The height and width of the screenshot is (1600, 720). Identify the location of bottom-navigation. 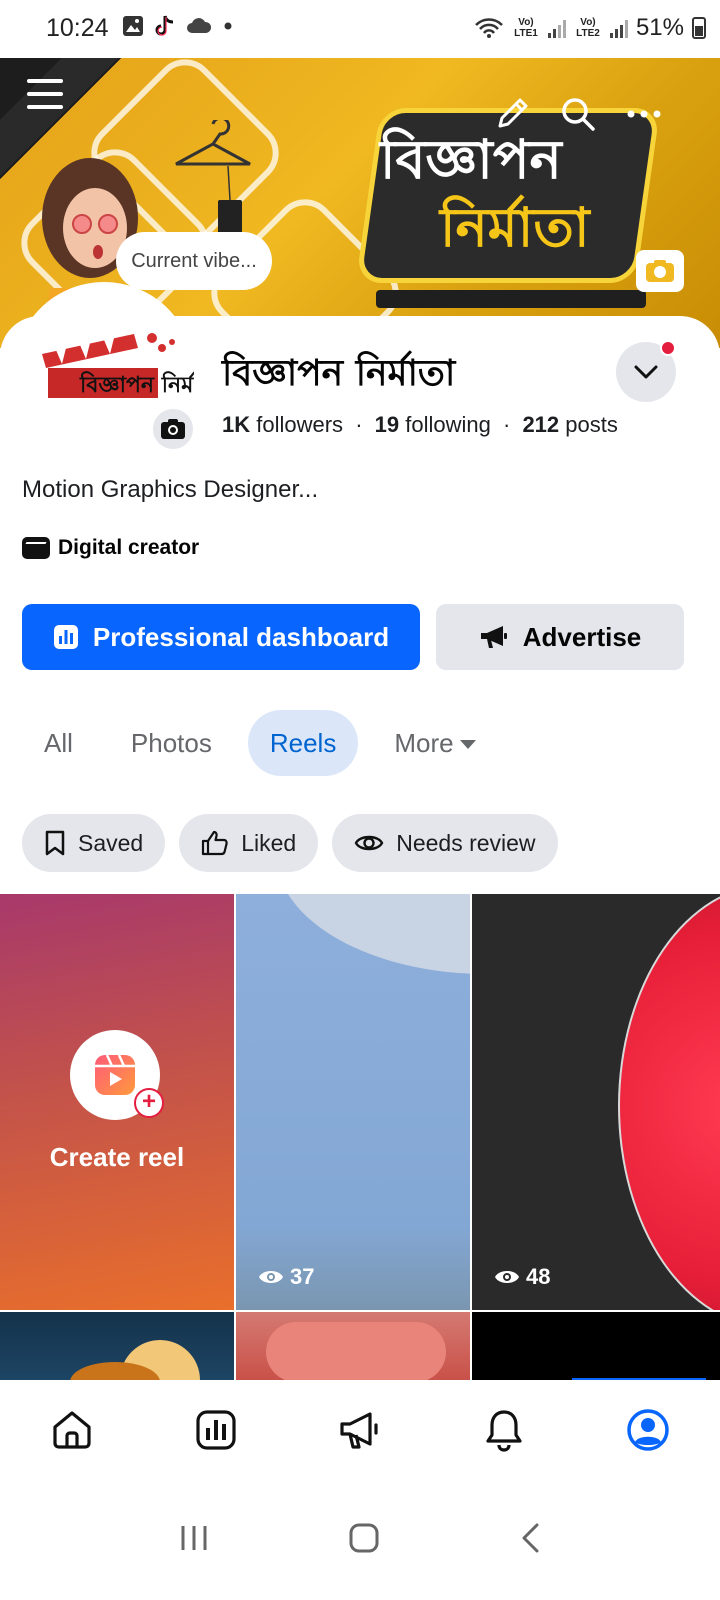
(360, 1430).